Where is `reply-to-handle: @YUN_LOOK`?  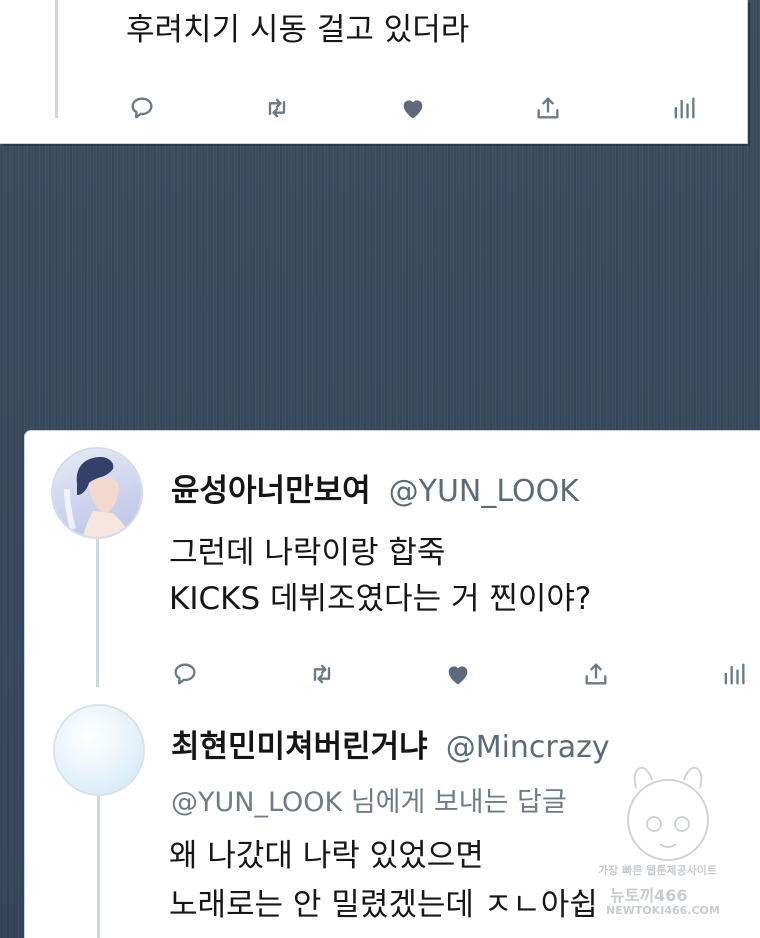
reply-to-handle: @YUN_LOOK is located at coordinates (256, 802).